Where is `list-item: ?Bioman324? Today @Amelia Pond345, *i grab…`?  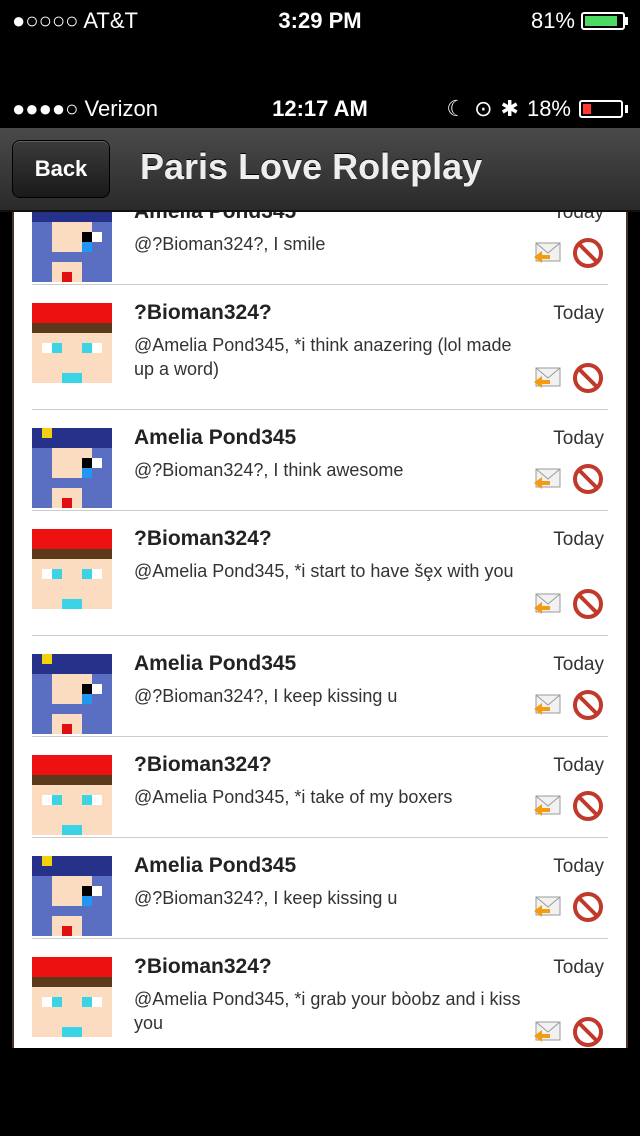 list-item: ?Bioman324? Today @Amelia Pond345, *i grab… is located at coordinates (320, 993).